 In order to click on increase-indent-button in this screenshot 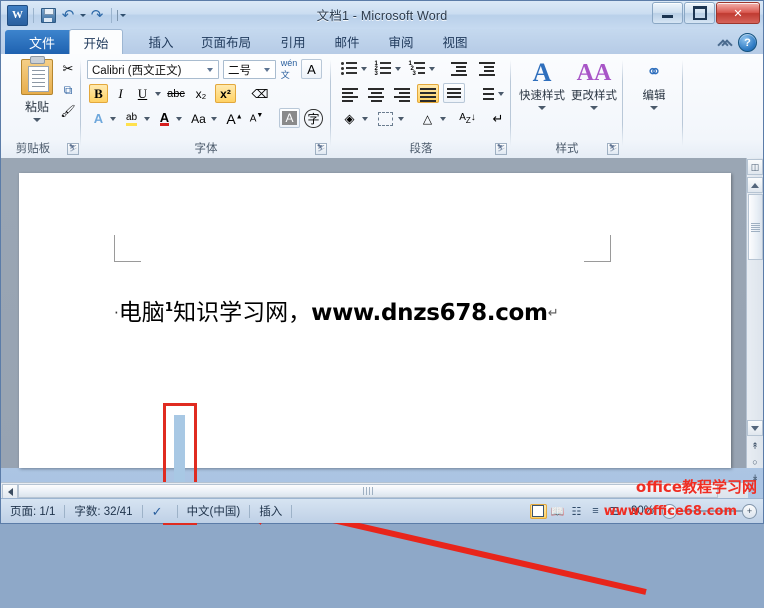, I will do `click(487, 68)`.